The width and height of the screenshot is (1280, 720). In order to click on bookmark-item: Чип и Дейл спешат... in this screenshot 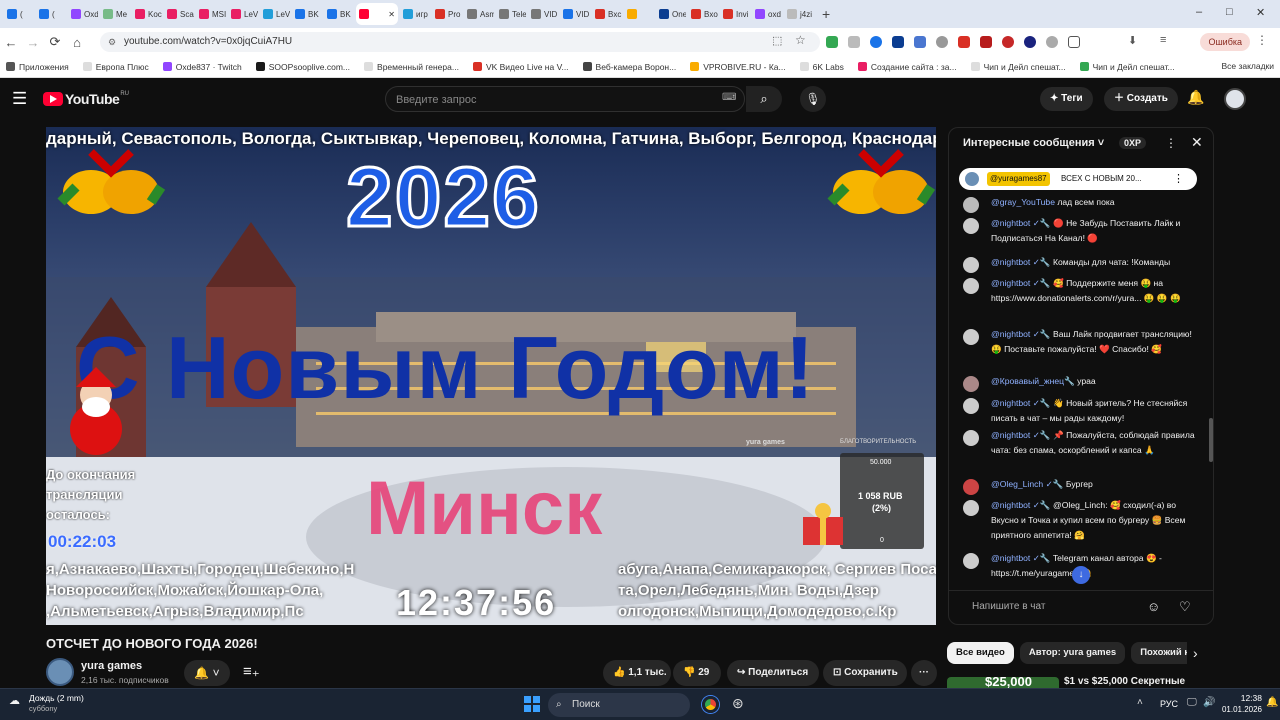, I will do `click(1018, 67)`.